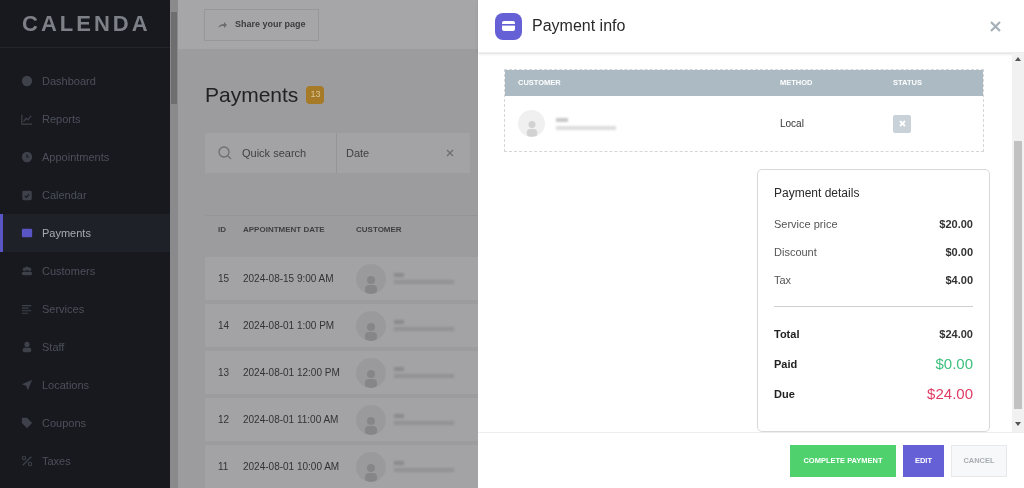 The height and width of the screenshot is (488, 1024). Describe the element at coordinates (783, 280) in the screenshot. I see `detail-label: Tax` at that location.